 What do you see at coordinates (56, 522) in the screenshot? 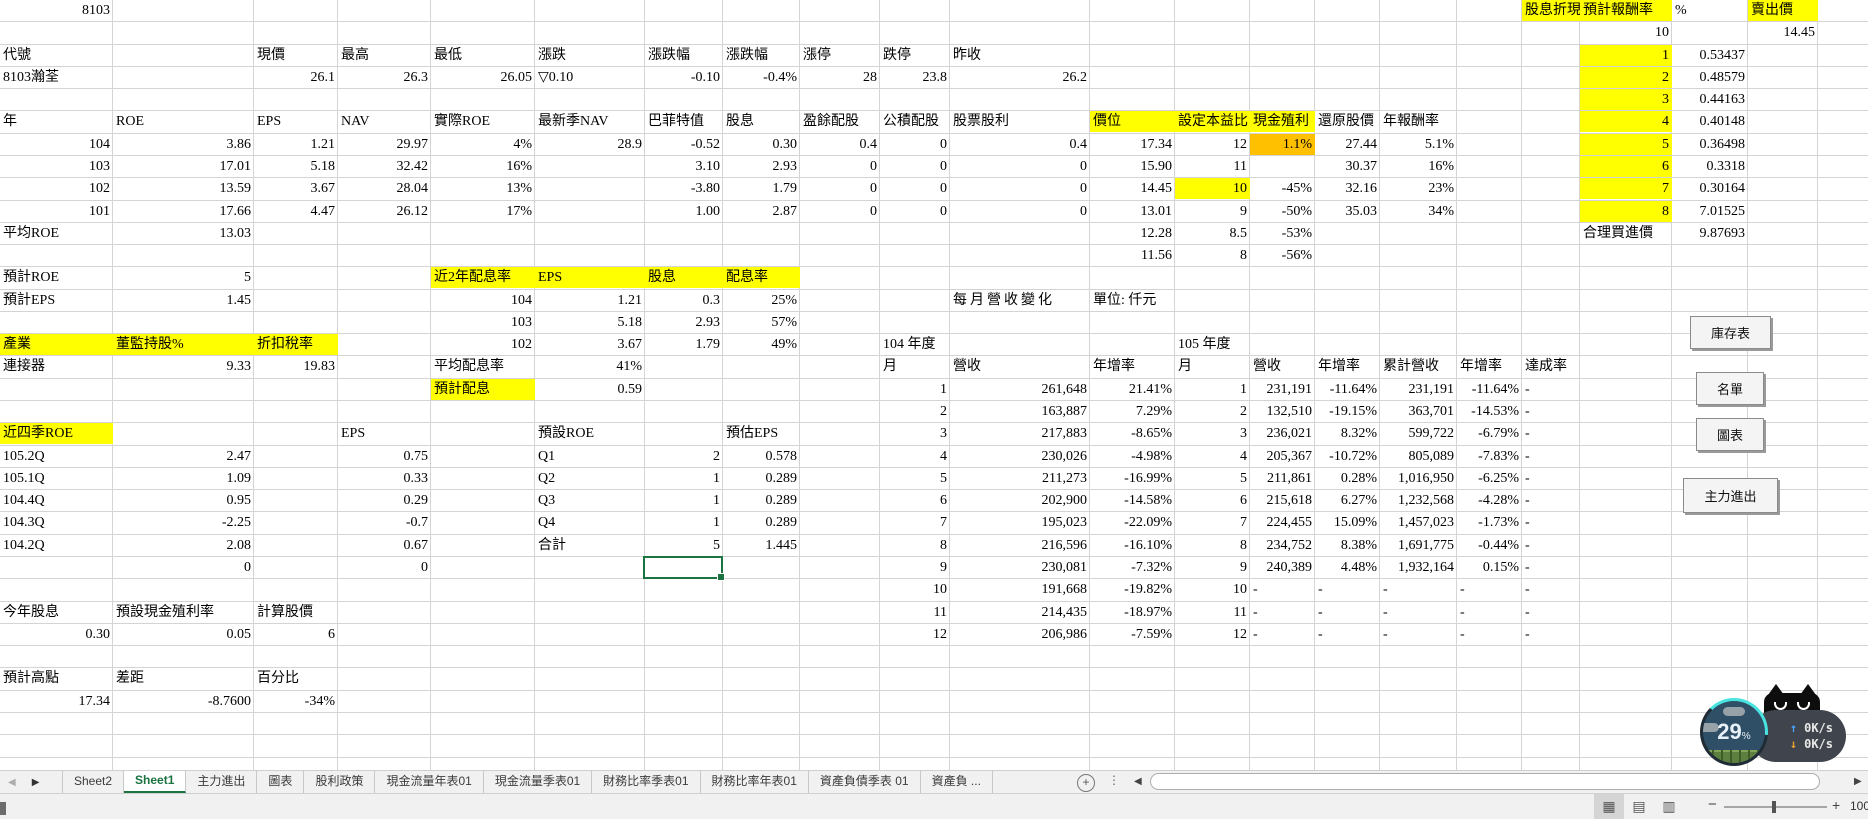
I see `cell: 104.3Q` at bounding box center [56, 522].